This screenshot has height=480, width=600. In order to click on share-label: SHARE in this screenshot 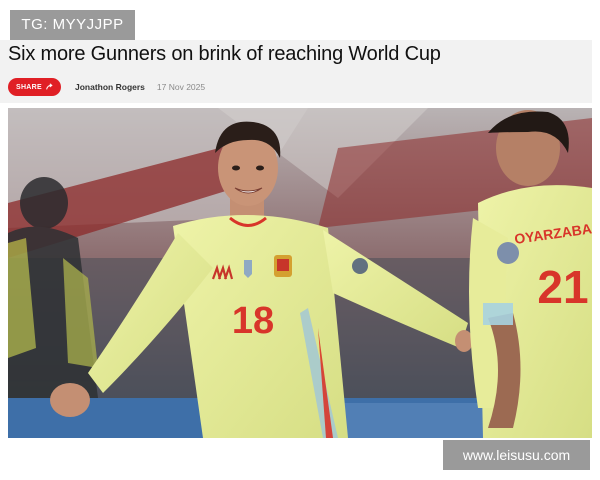, I will do `click(28, 87)`.